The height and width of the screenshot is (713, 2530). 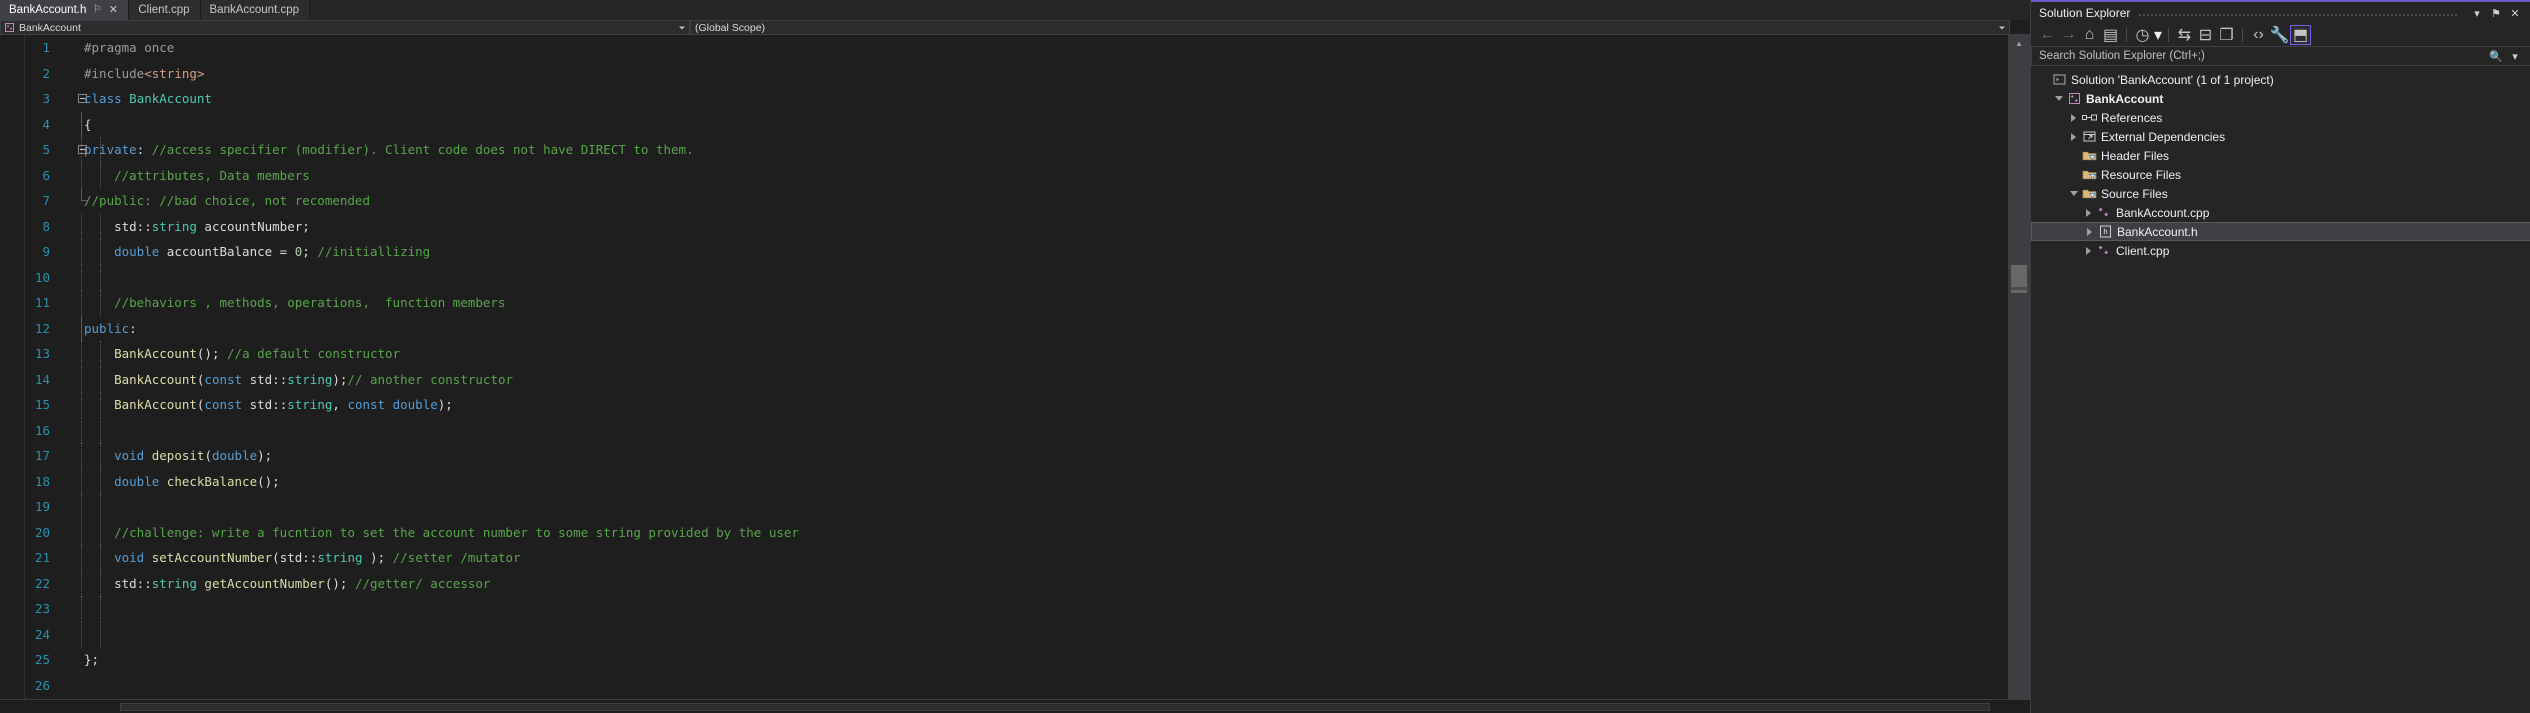 What do you see at coordinates (2184, 35) in the screenshot?
I see `sync-with-editor-icon: ⇆` at bounding box center [2184, 35].